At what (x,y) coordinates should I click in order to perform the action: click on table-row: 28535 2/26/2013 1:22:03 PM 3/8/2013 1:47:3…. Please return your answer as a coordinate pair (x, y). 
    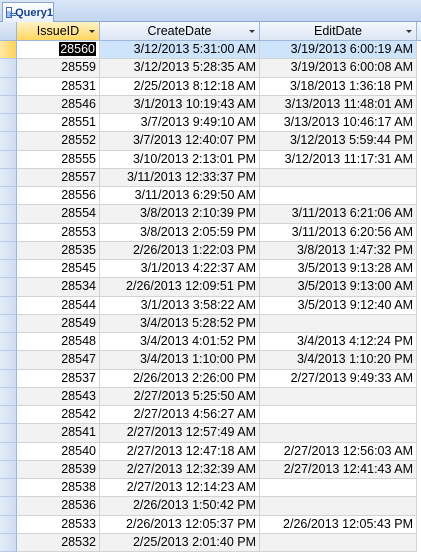
    Looking at the image, I should click on (210, 250).